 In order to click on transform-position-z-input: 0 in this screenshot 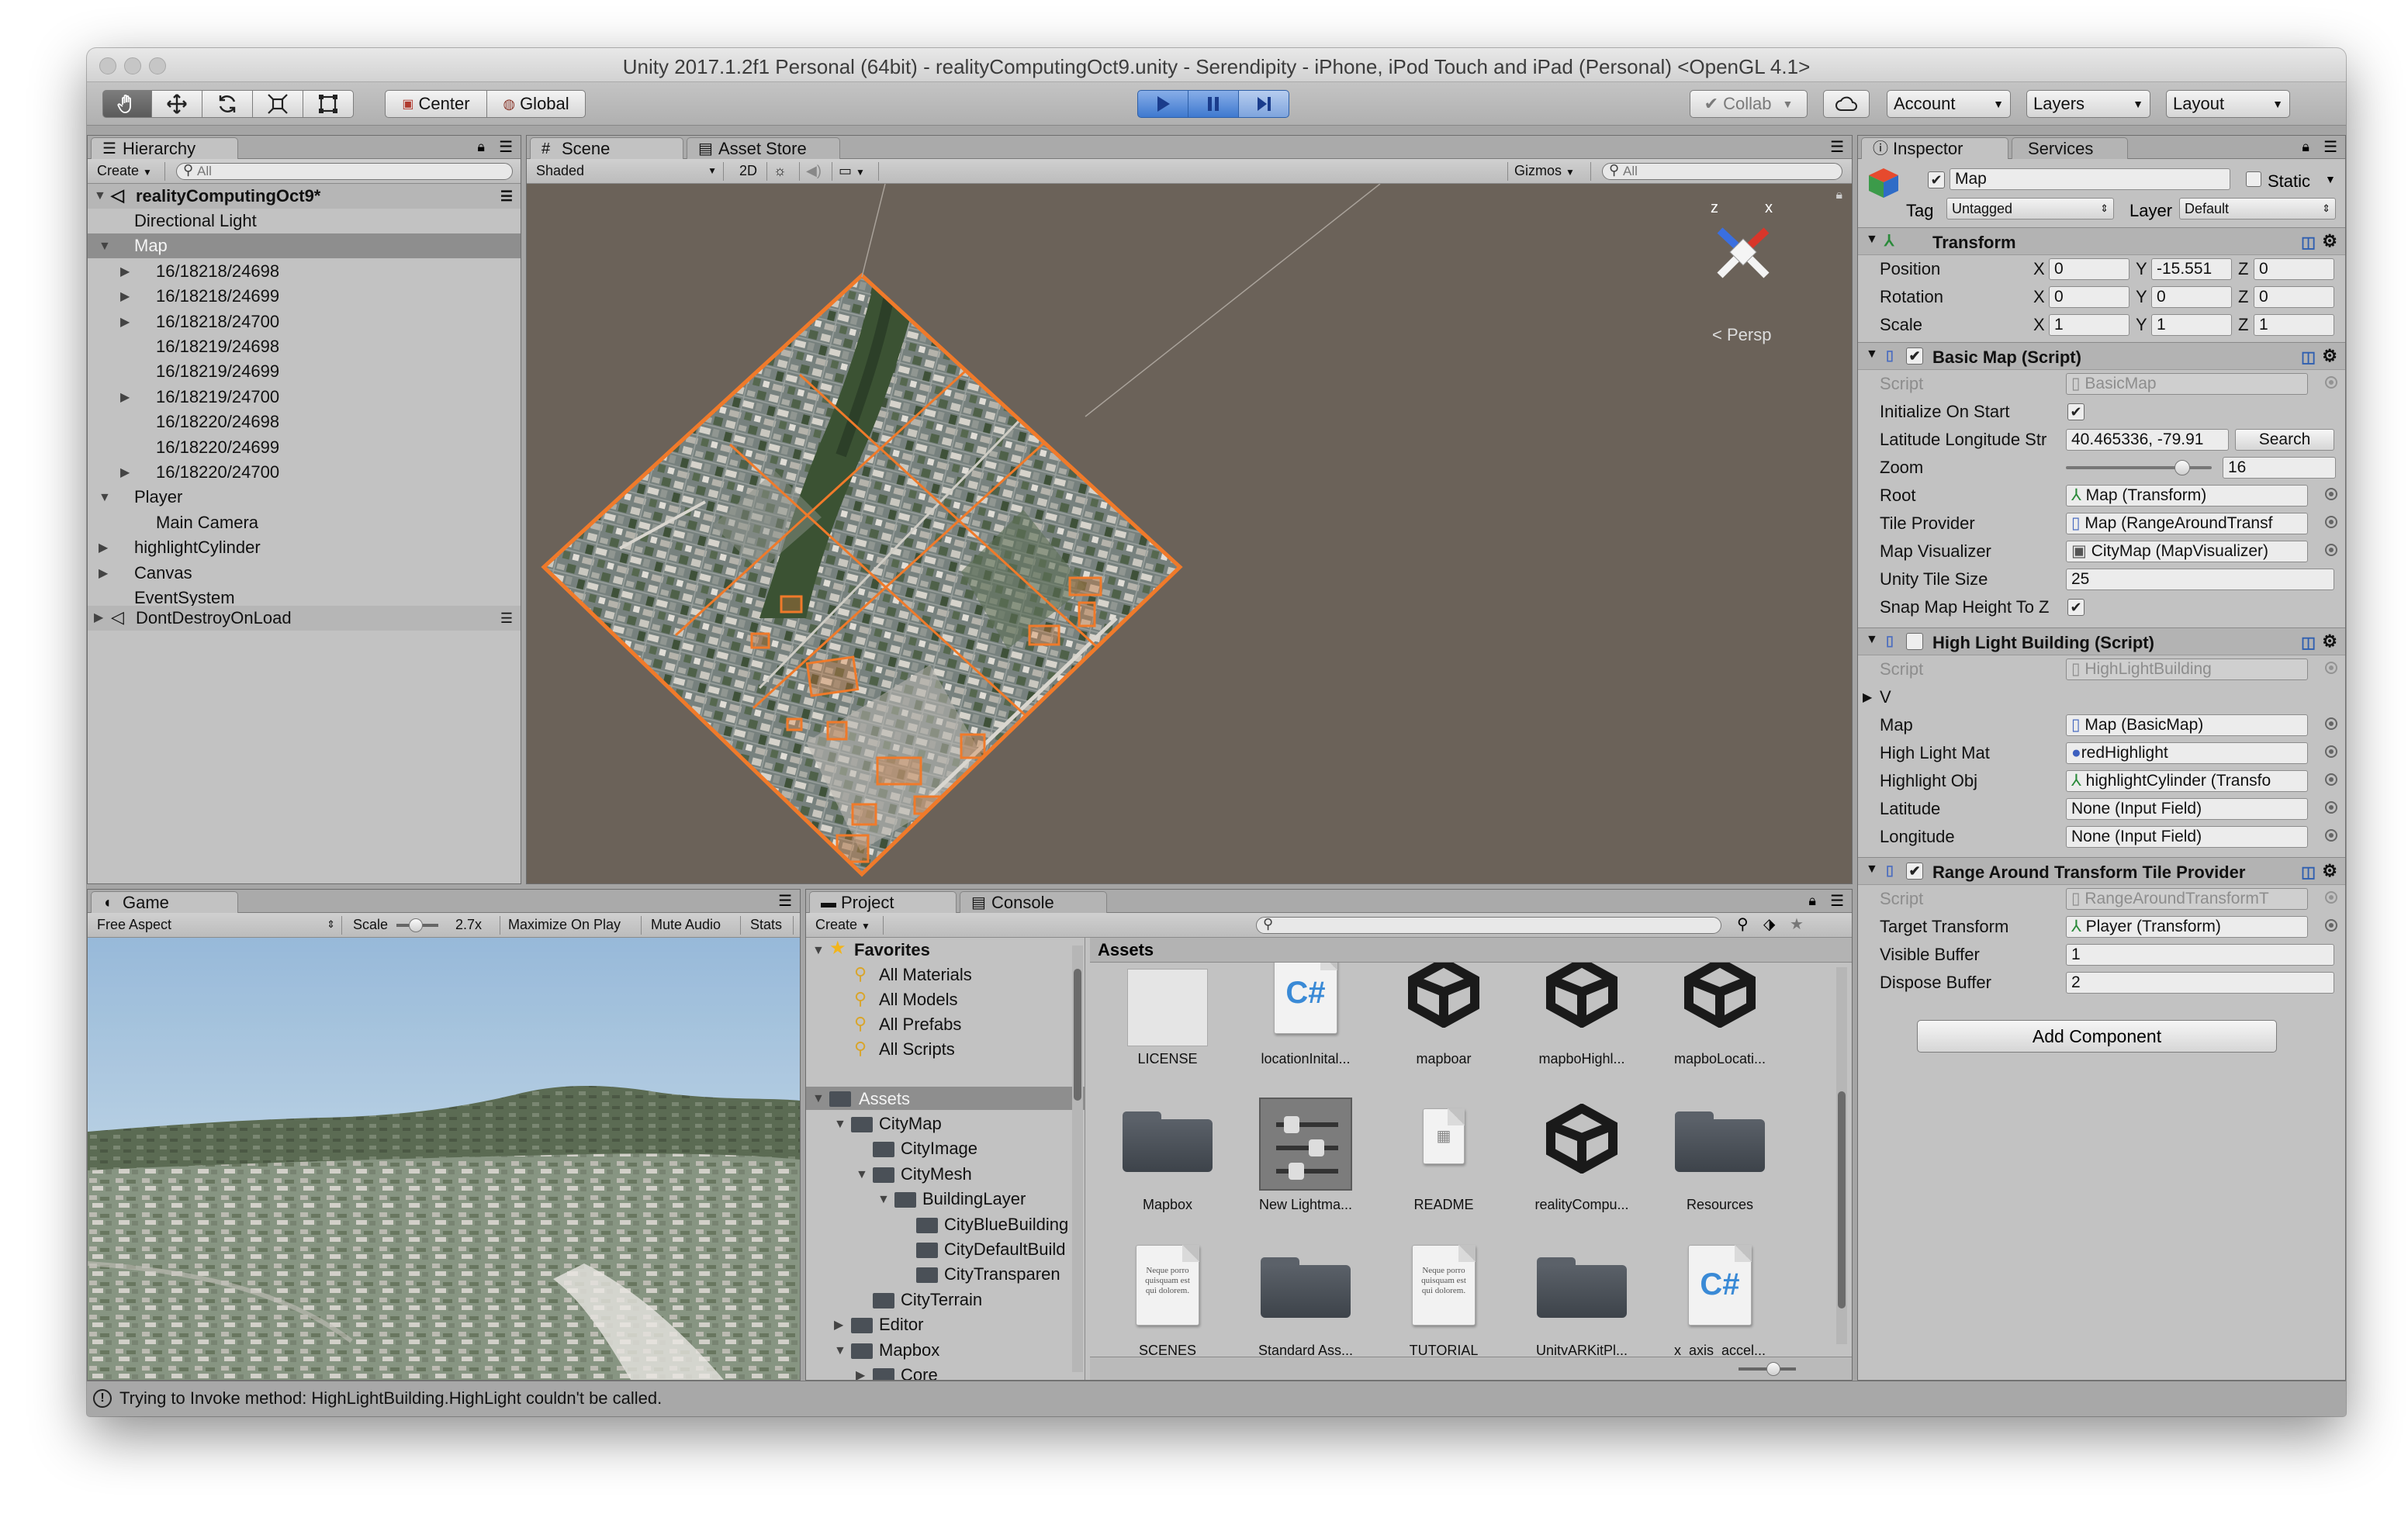, I will do `click(2294, 269)`.